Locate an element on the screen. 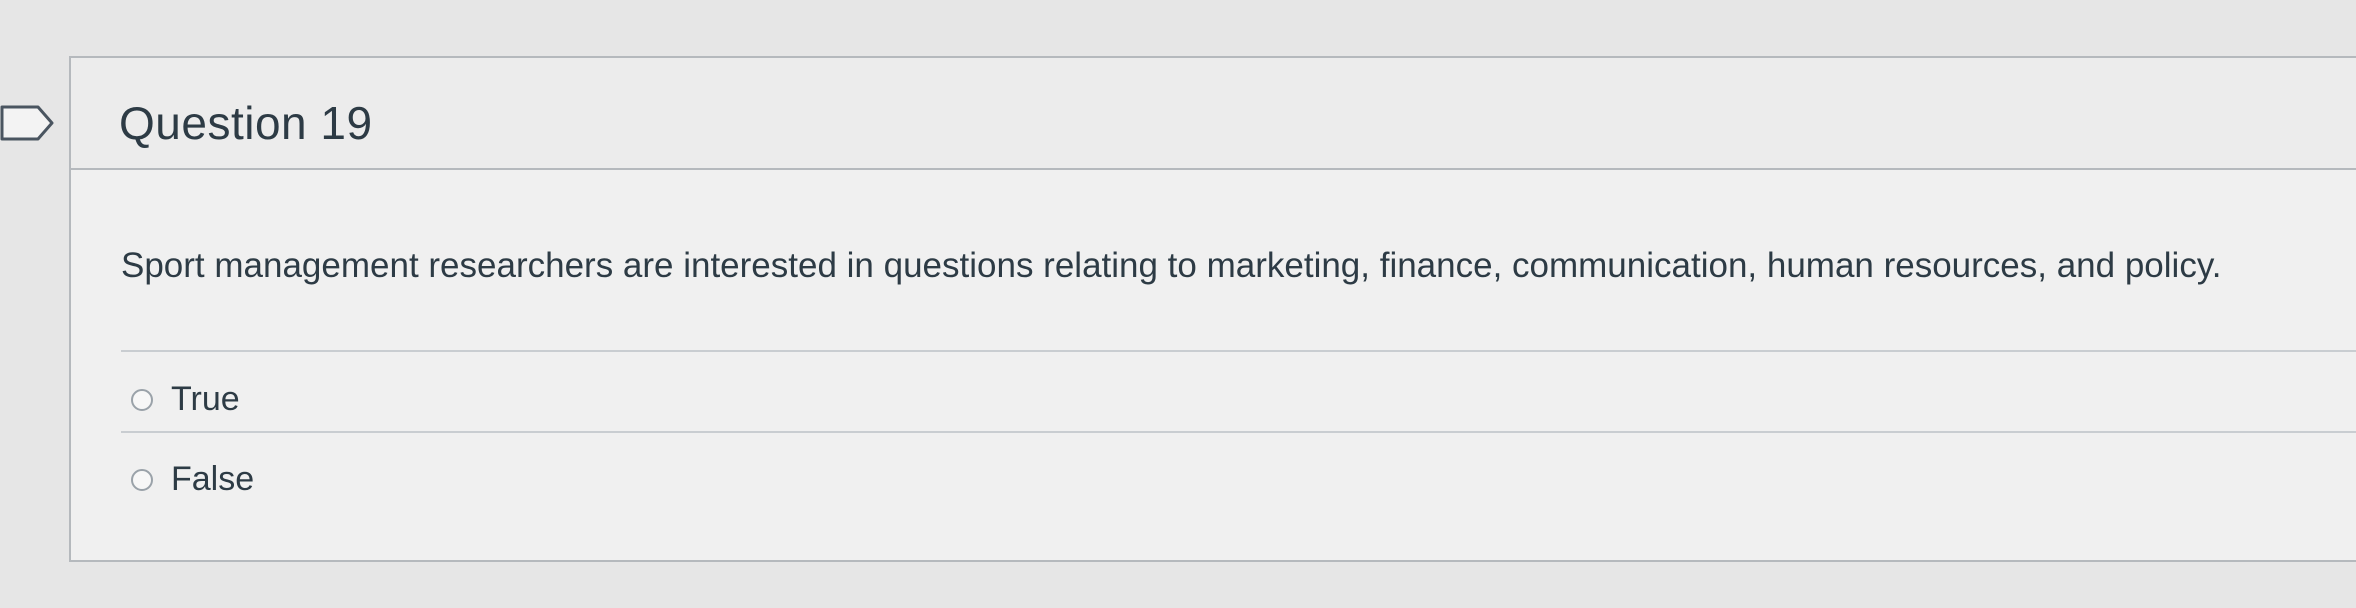 Image resolution: width=2356 pixels, height=608 pixels. answer-false: False is located at coordinates (192, 479).